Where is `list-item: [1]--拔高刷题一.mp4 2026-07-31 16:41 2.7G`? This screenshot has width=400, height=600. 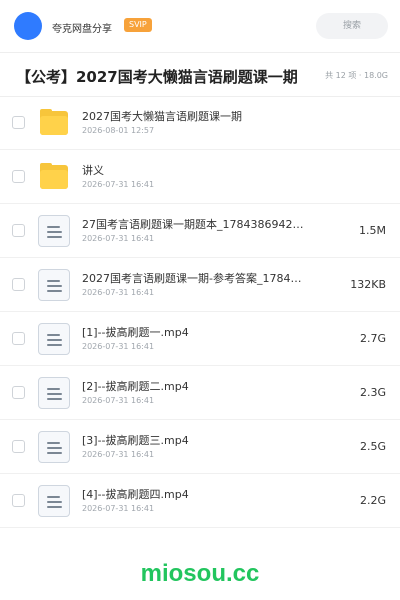
list-item: [1]--拔高刷题一.mp4 2026-07-31 16:41 2.7G is located at coordinates (200, 339).